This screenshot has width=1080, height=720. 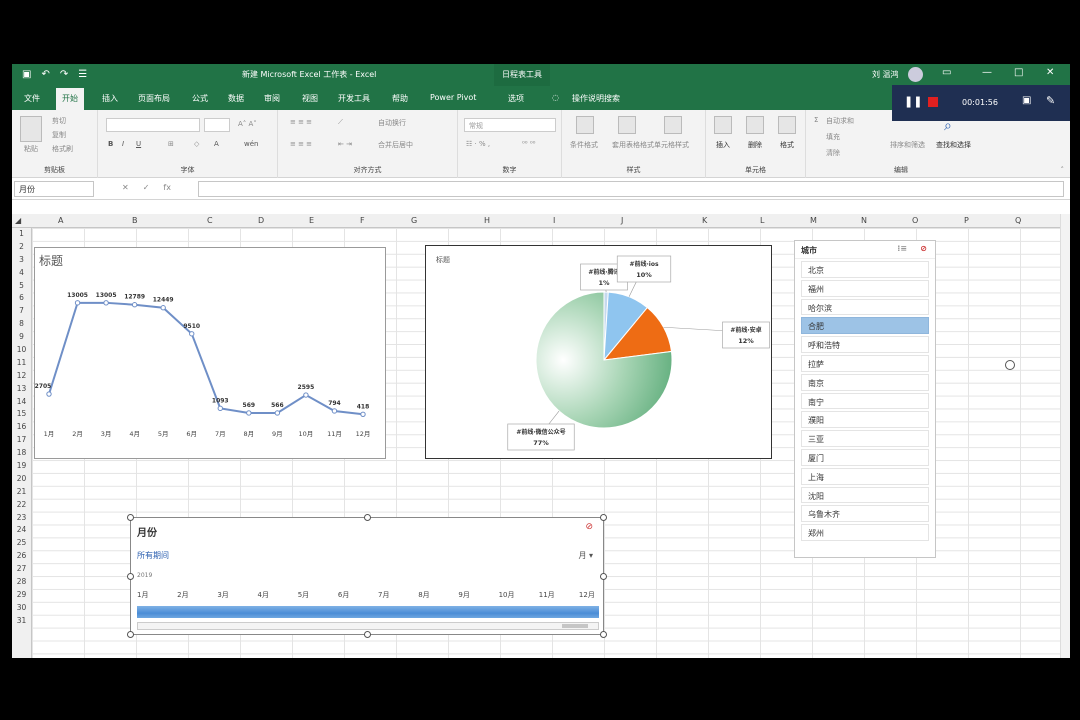 I want to click on name-box: 月份, so click(x=54, y=189).